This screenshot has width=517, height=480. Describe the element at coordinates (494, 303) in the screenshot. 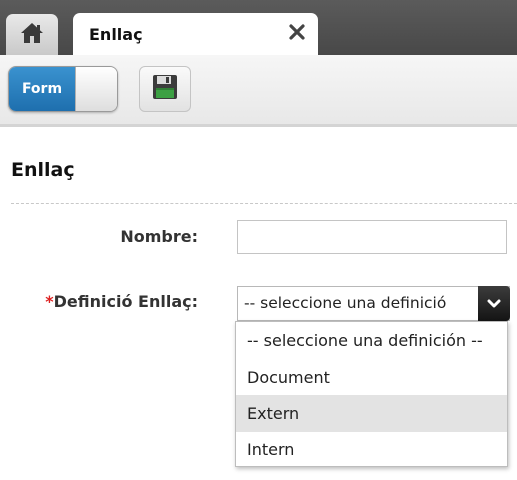

I see `chevron-down-icon` at that location.